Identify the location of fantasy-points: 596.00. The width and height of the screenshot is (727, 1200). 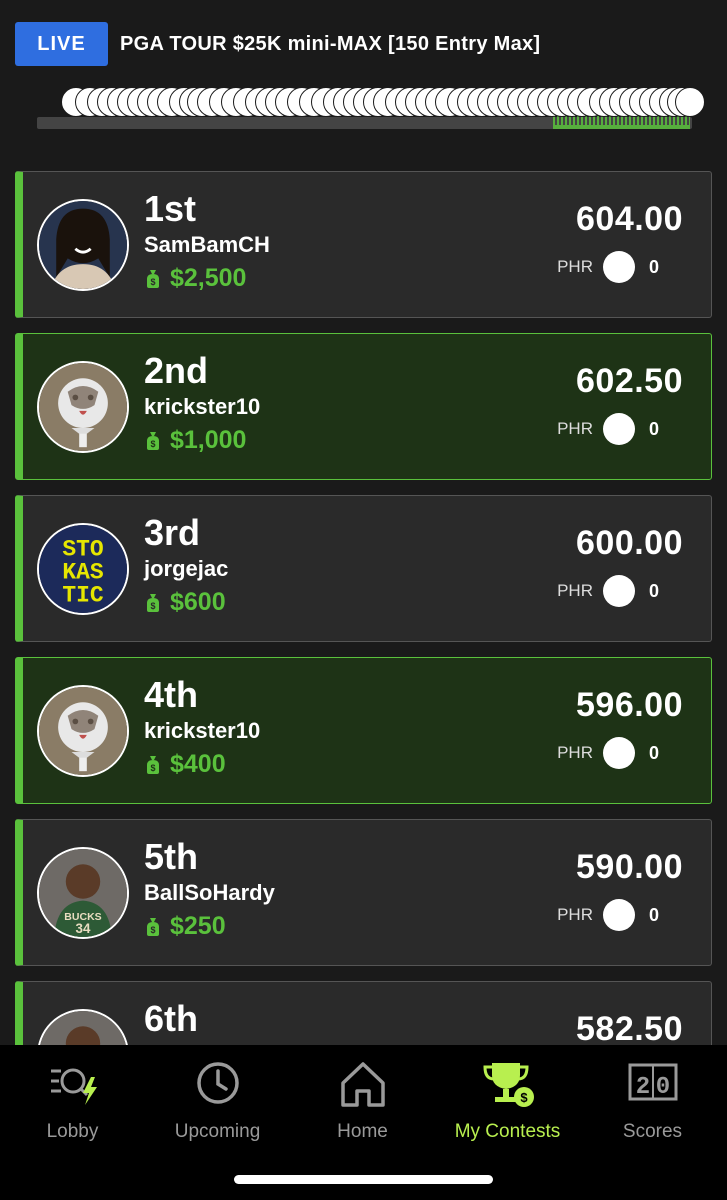
(629, 705).